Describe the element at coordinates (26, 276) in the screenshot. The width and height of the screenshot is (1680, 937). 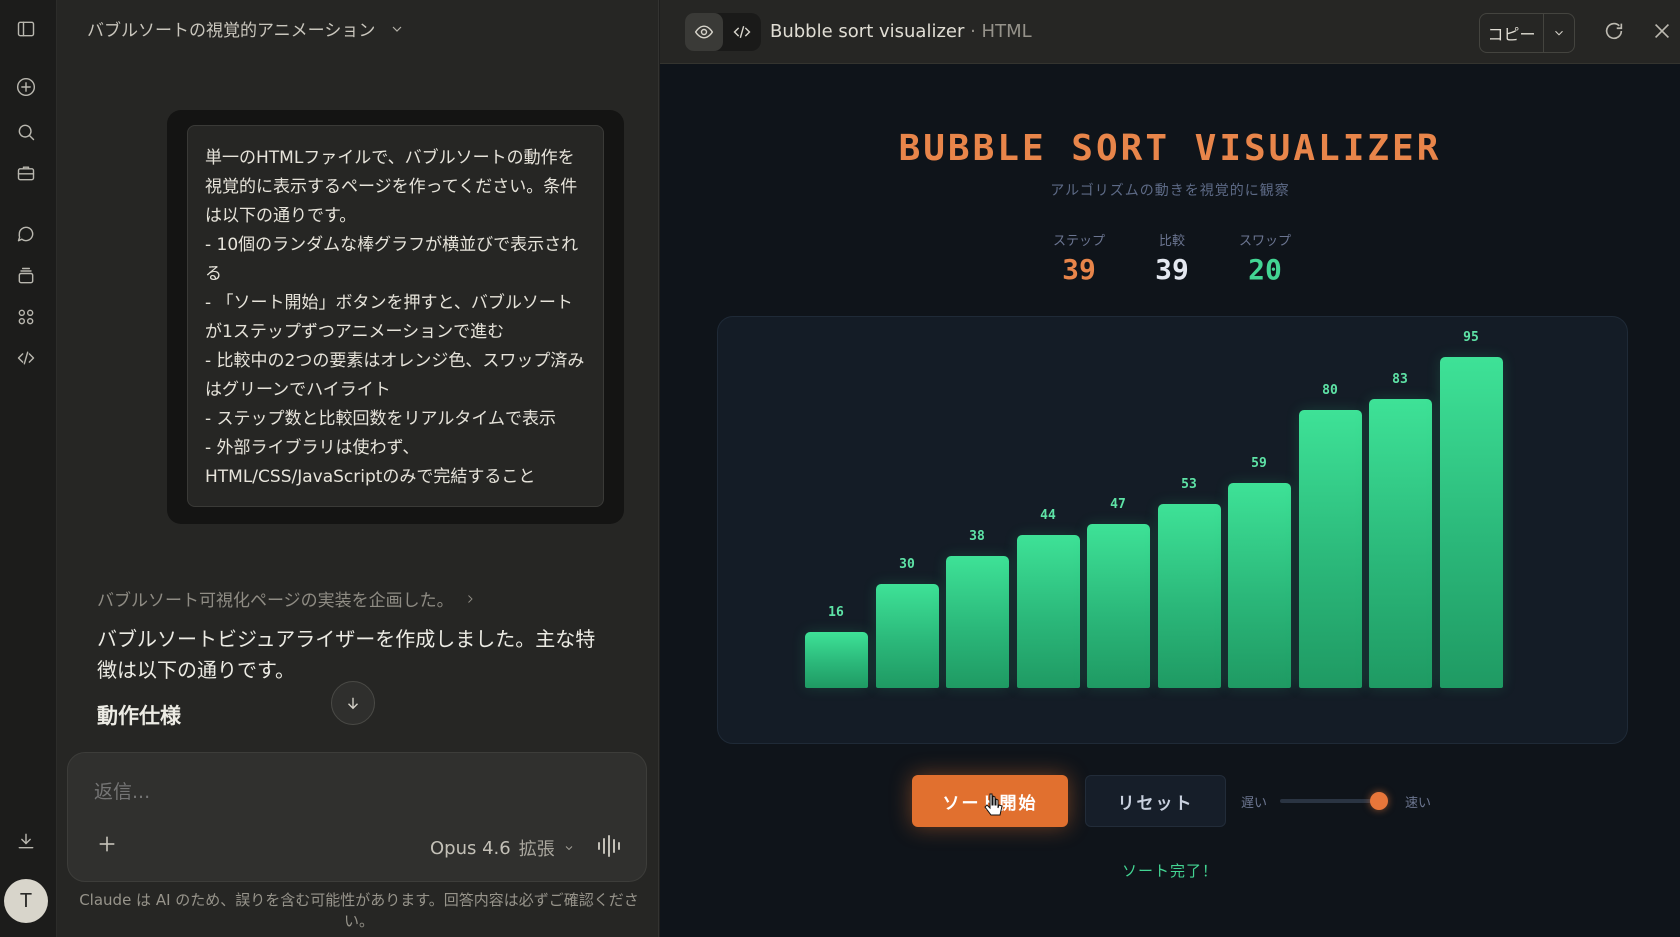
I see `artifacts-stack-icon` at that location.